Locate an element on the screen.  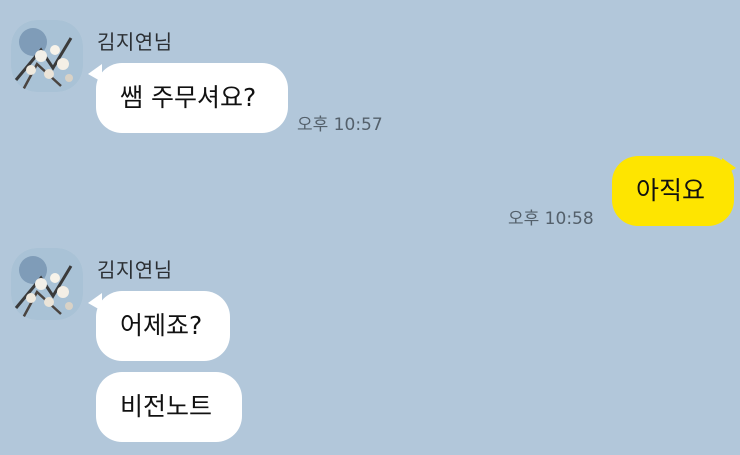
message-bubble: 아직요 is located at coordinates (673, 191).